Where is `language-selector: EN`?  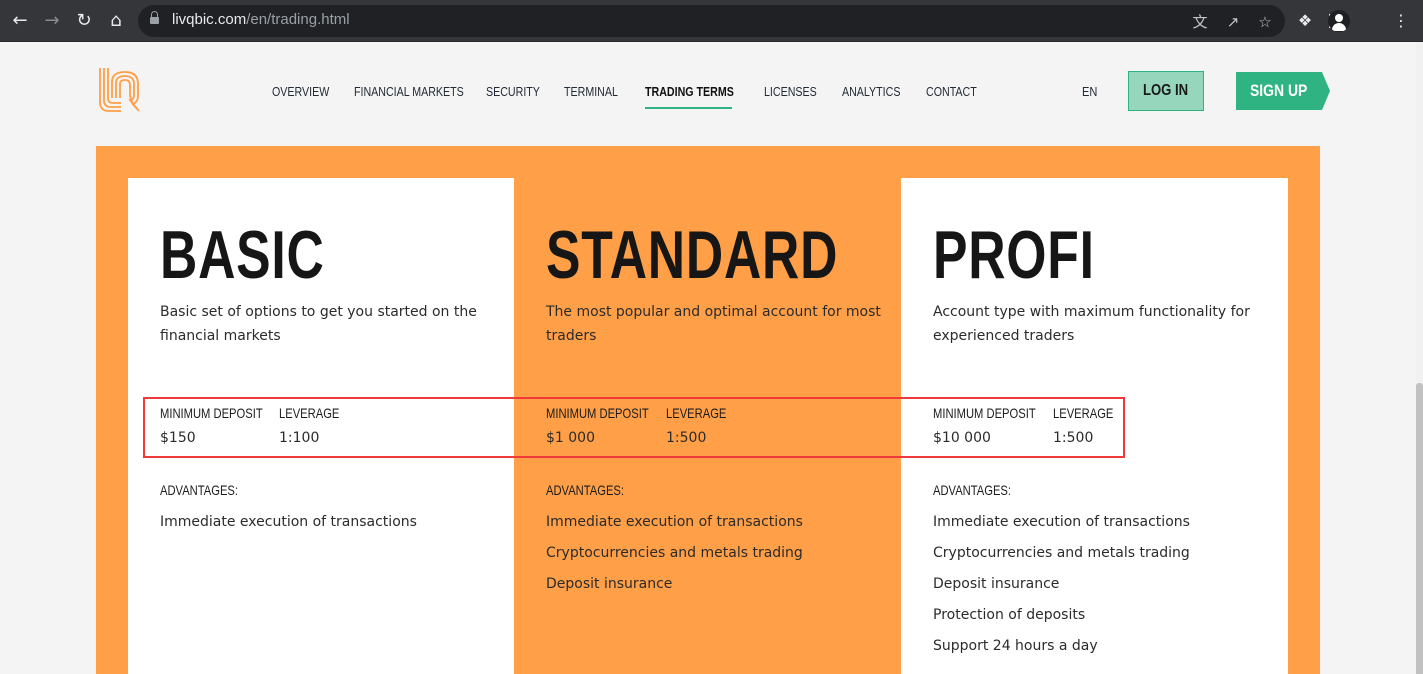 language-selector: EN is located at coordinates (1089, 91).